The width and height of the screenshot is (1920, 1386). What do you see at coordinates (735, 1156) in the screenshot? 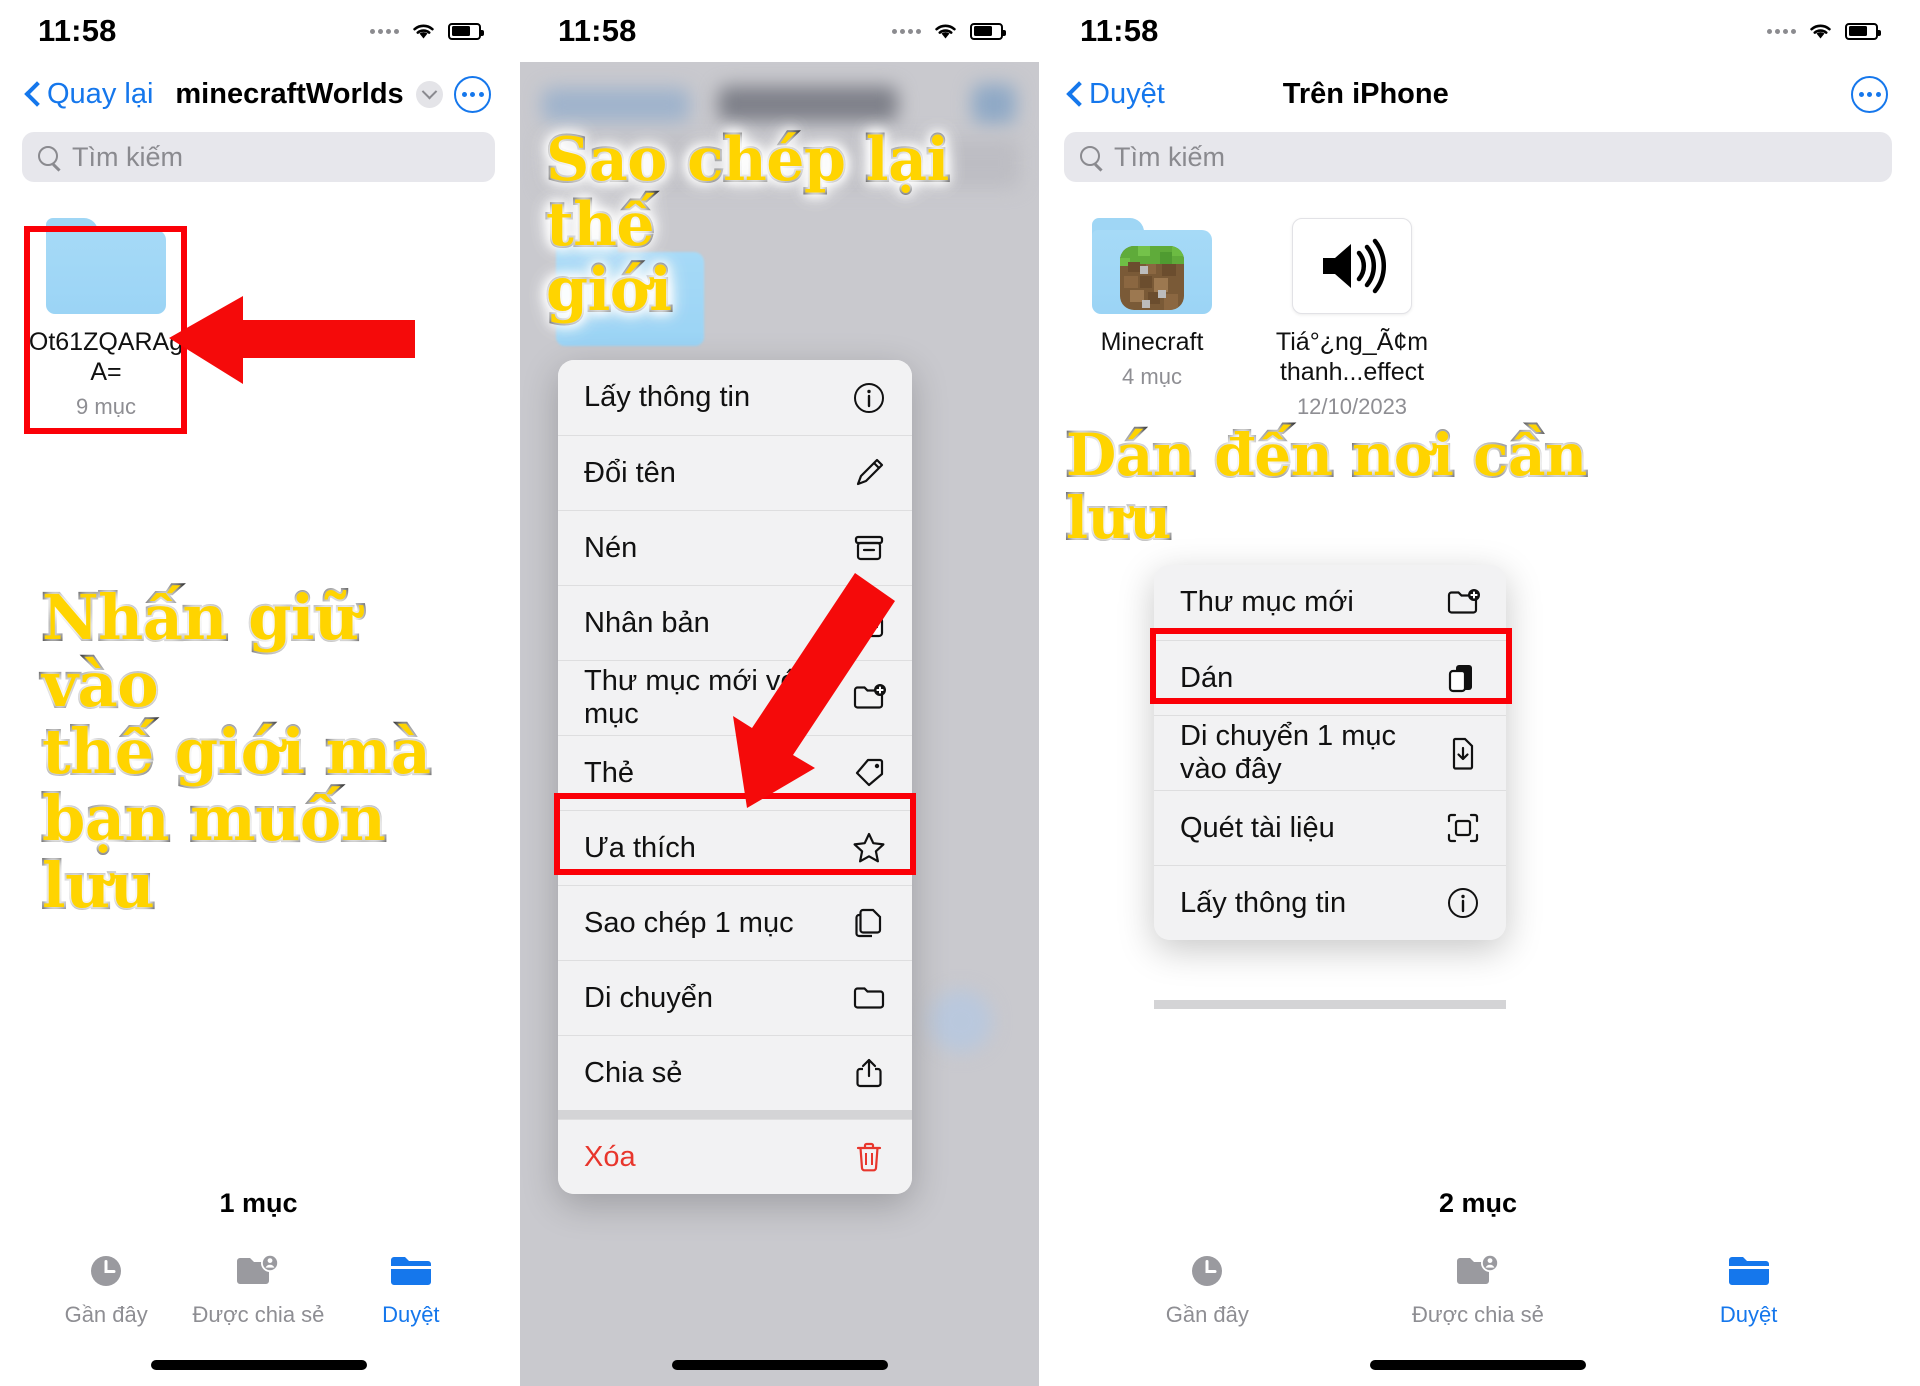
I see `menu-item-delete: Xóa` at bounding box center [735, 1156].